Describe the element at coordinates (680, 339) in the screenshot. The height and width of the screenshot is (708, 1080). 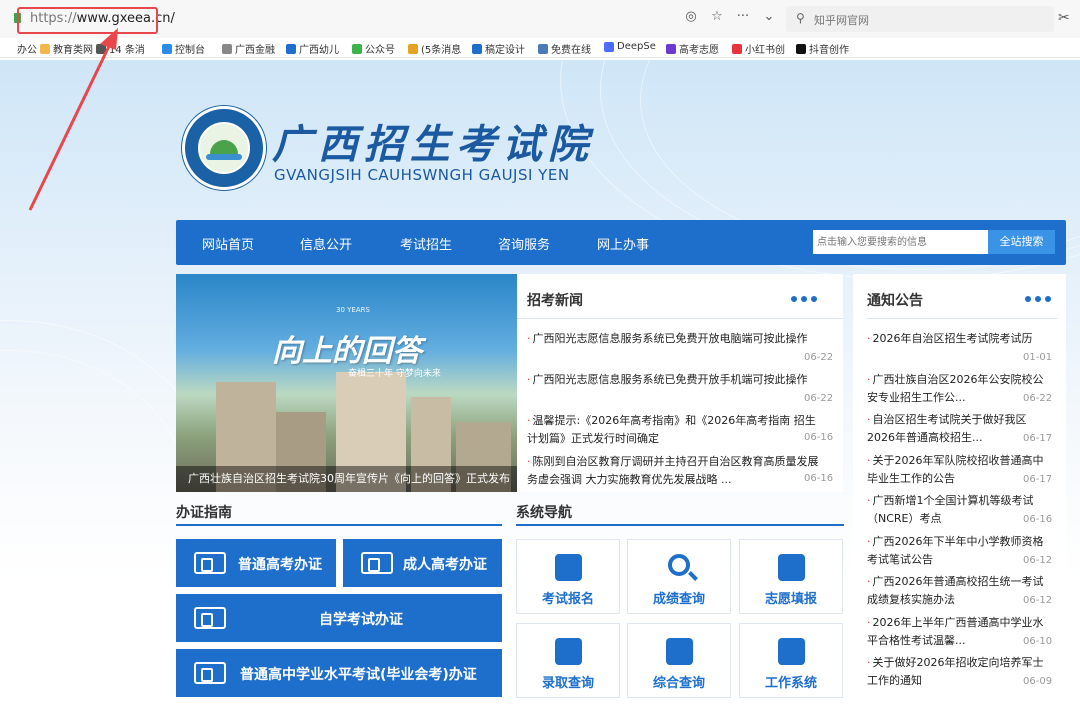
I see `news-item: · 广西阳光志愿信息服务系统已免费开放电脑端可按此操作` at that location.